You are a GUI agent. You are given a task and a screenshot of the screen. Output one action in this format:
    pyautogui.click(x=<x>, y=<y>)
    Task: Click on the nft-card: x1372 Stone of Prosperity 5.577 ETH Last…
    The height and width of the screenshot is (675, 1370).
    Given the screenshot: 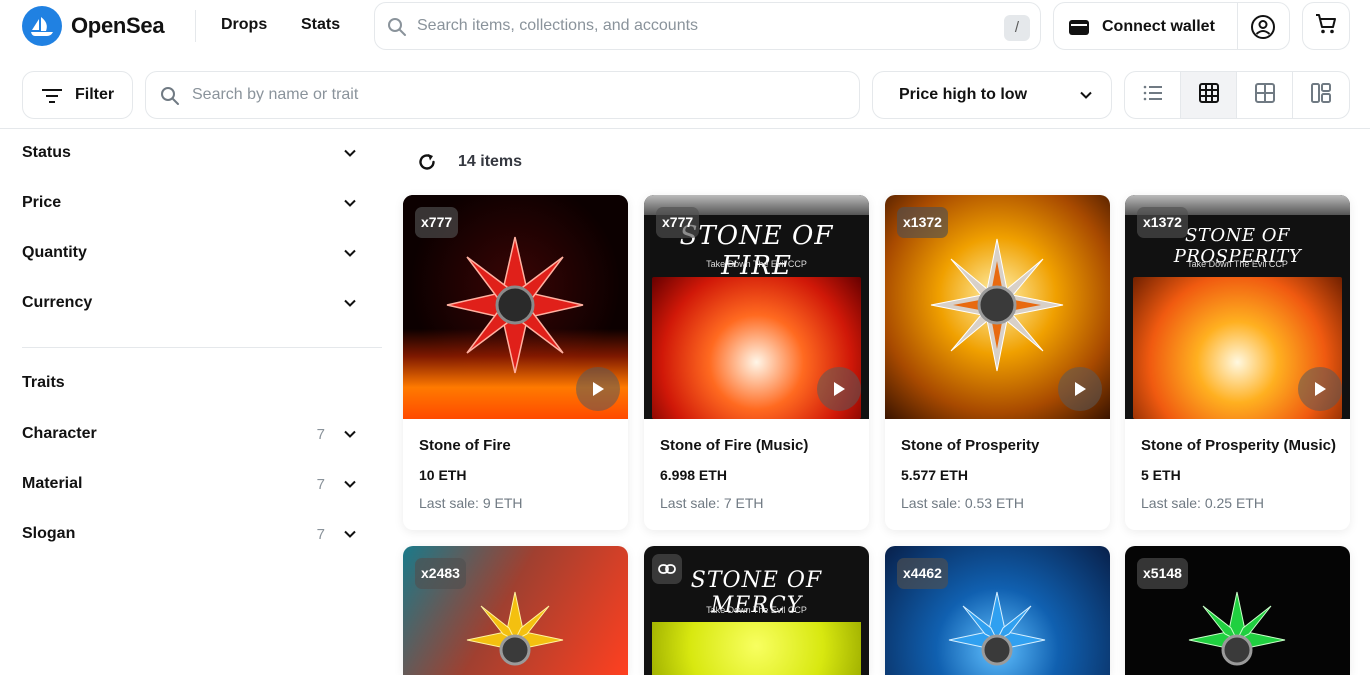 What is the action you would take?
    pyautogui.click(x=997, y=362)
    